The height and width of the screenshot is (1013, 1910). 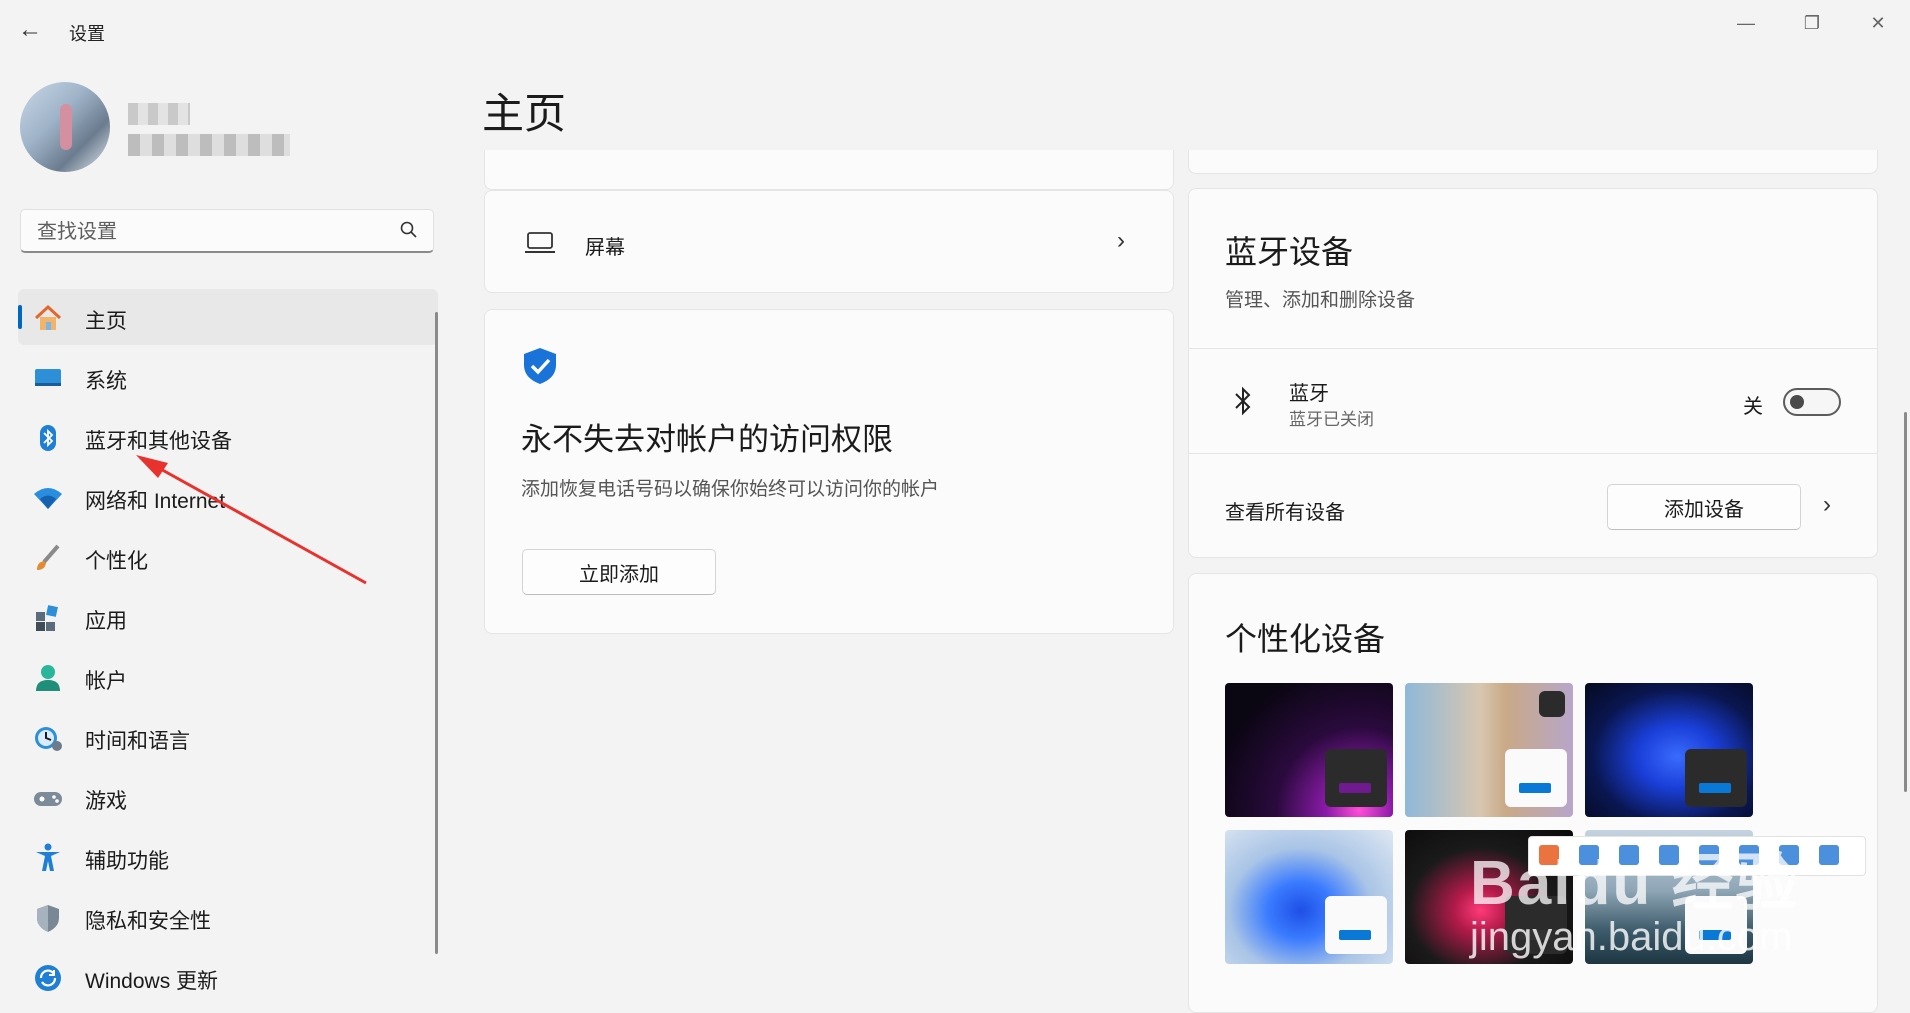 What do you see at coordinates (1812, 23) in the screenshot?
I see `maximize-button: ❐` at bounding box center [1812, 23].